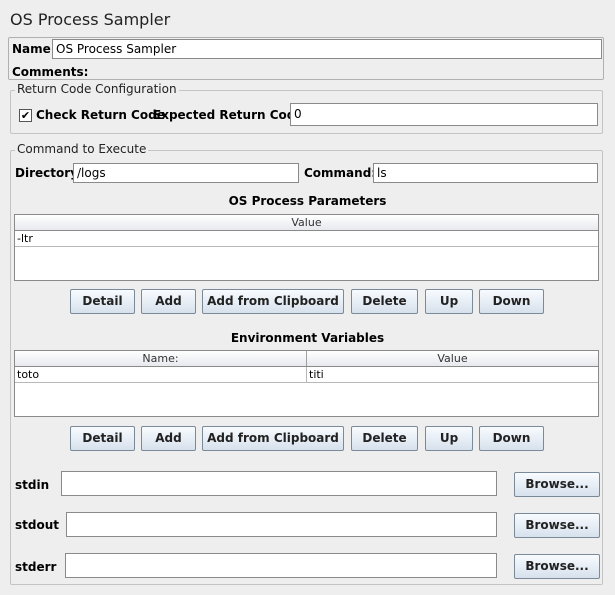 The height and width of the screenshot is (595, 615). Describe the element at coordinates (97, 89) in the screenshot. I see `return-code-legend: Return Code Configuration` at that location.